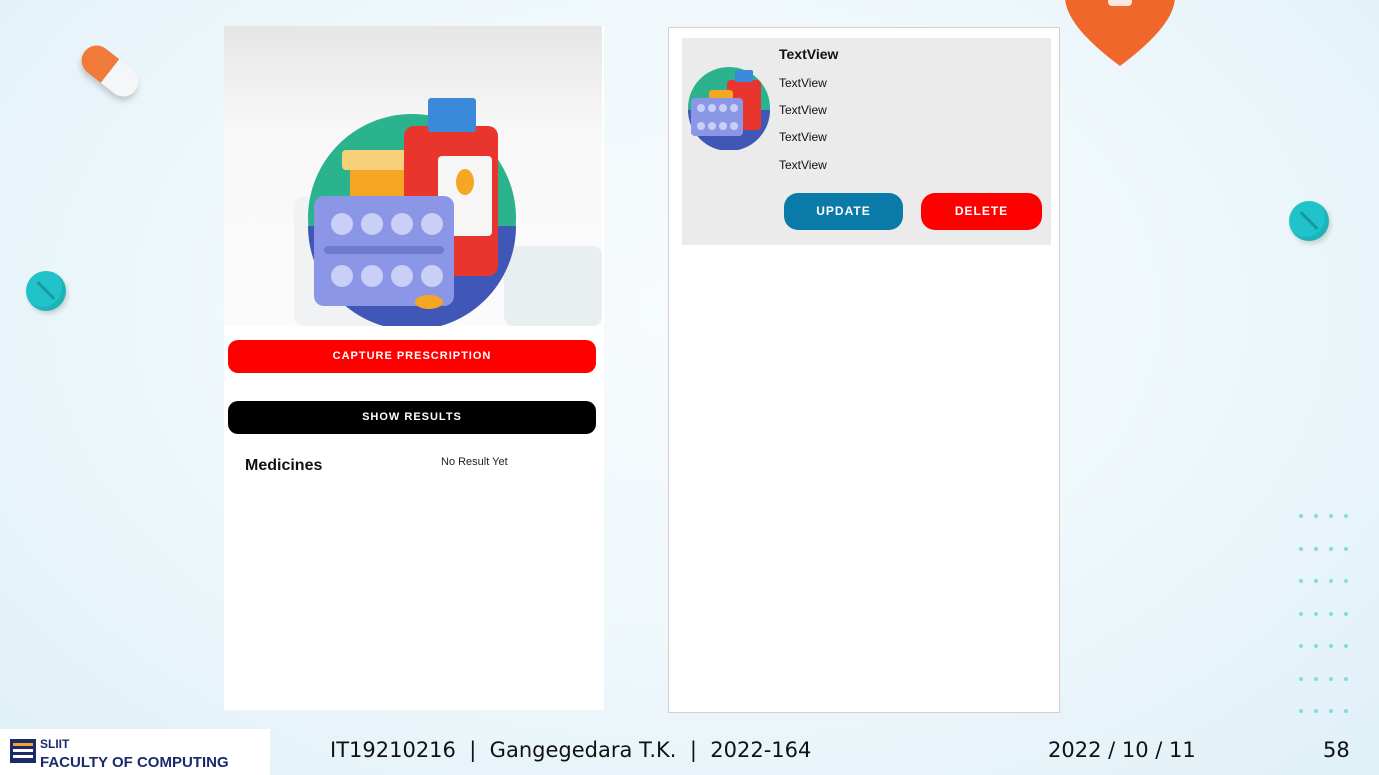 The height and width of the screenshot is (775, 1379). Describe the element at coordinates (571, 750) in the screenshot. I see `author-info: IT19210216 | Gangegedara T.K. | 2022-164` at that location.